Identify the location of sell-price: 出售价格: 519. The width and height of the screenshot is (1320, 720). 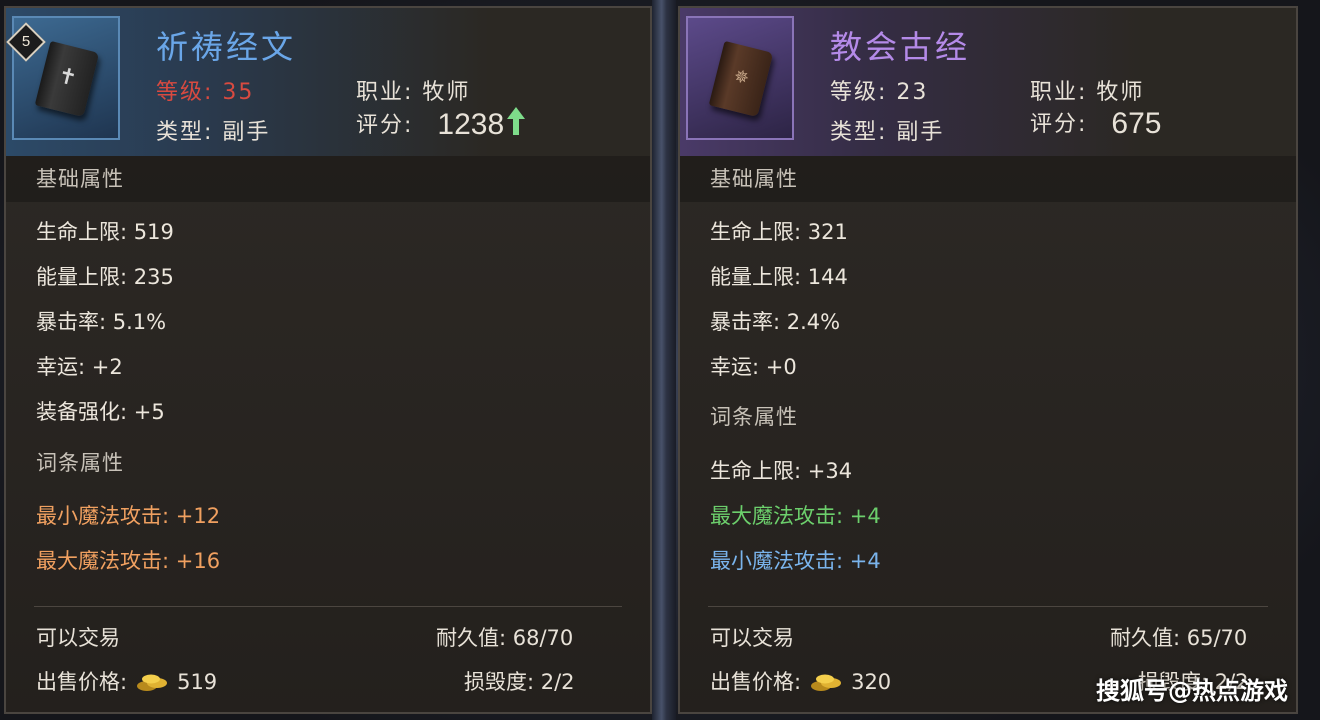
(127, 682).